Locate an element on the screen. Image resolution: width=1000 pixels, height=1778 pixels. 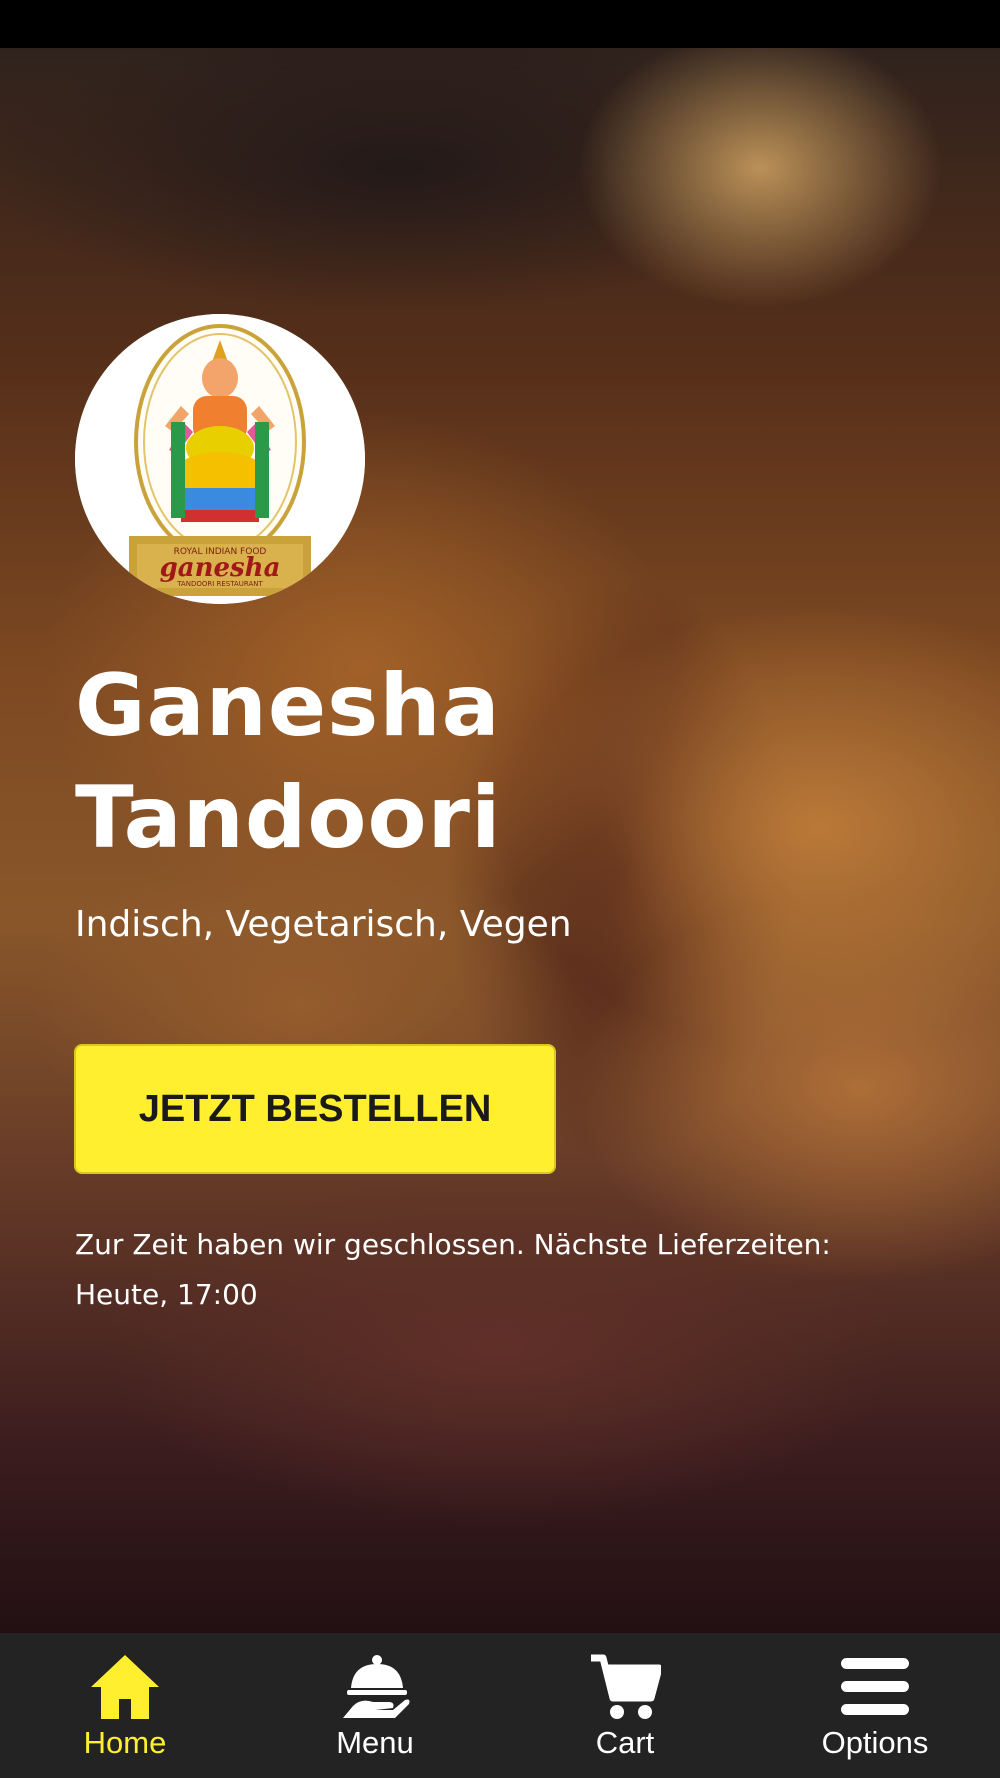
logo-brand-text: ganesha is located at coordinates (220, 568).